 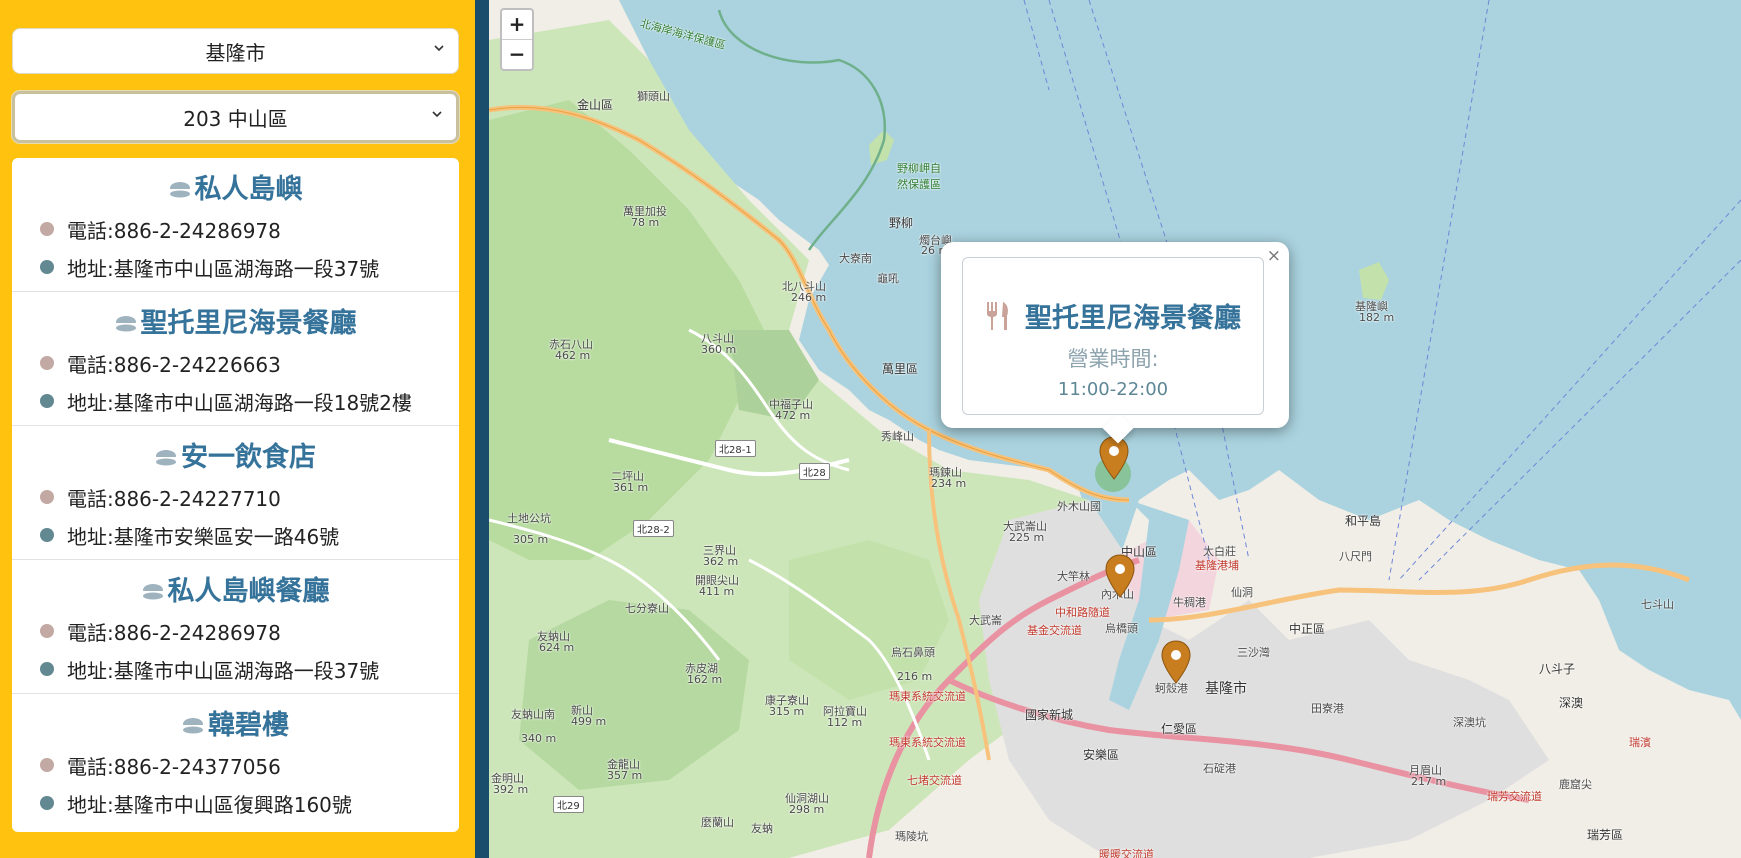 What do you see at coordinates (735, 448) in the screenshot?
I see `road-shield: 北28-1` at bounding box center [735, 448].